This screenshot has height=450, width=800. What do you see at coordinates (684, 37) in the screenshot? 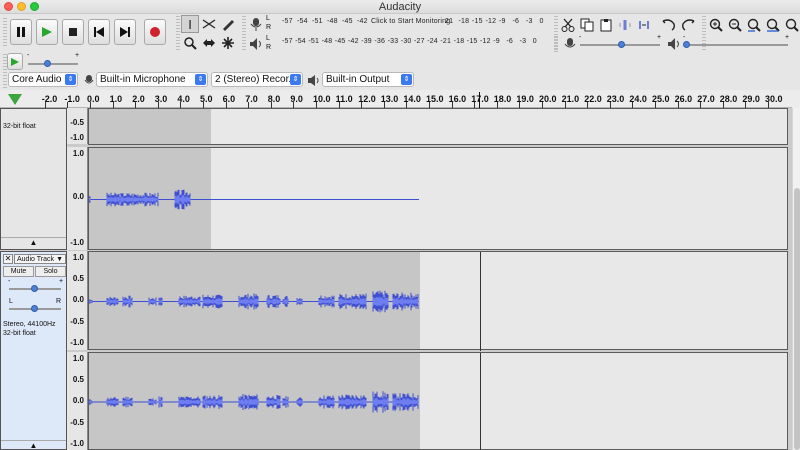
I see `play-volume-min: -` at bounding box center [684, 37].